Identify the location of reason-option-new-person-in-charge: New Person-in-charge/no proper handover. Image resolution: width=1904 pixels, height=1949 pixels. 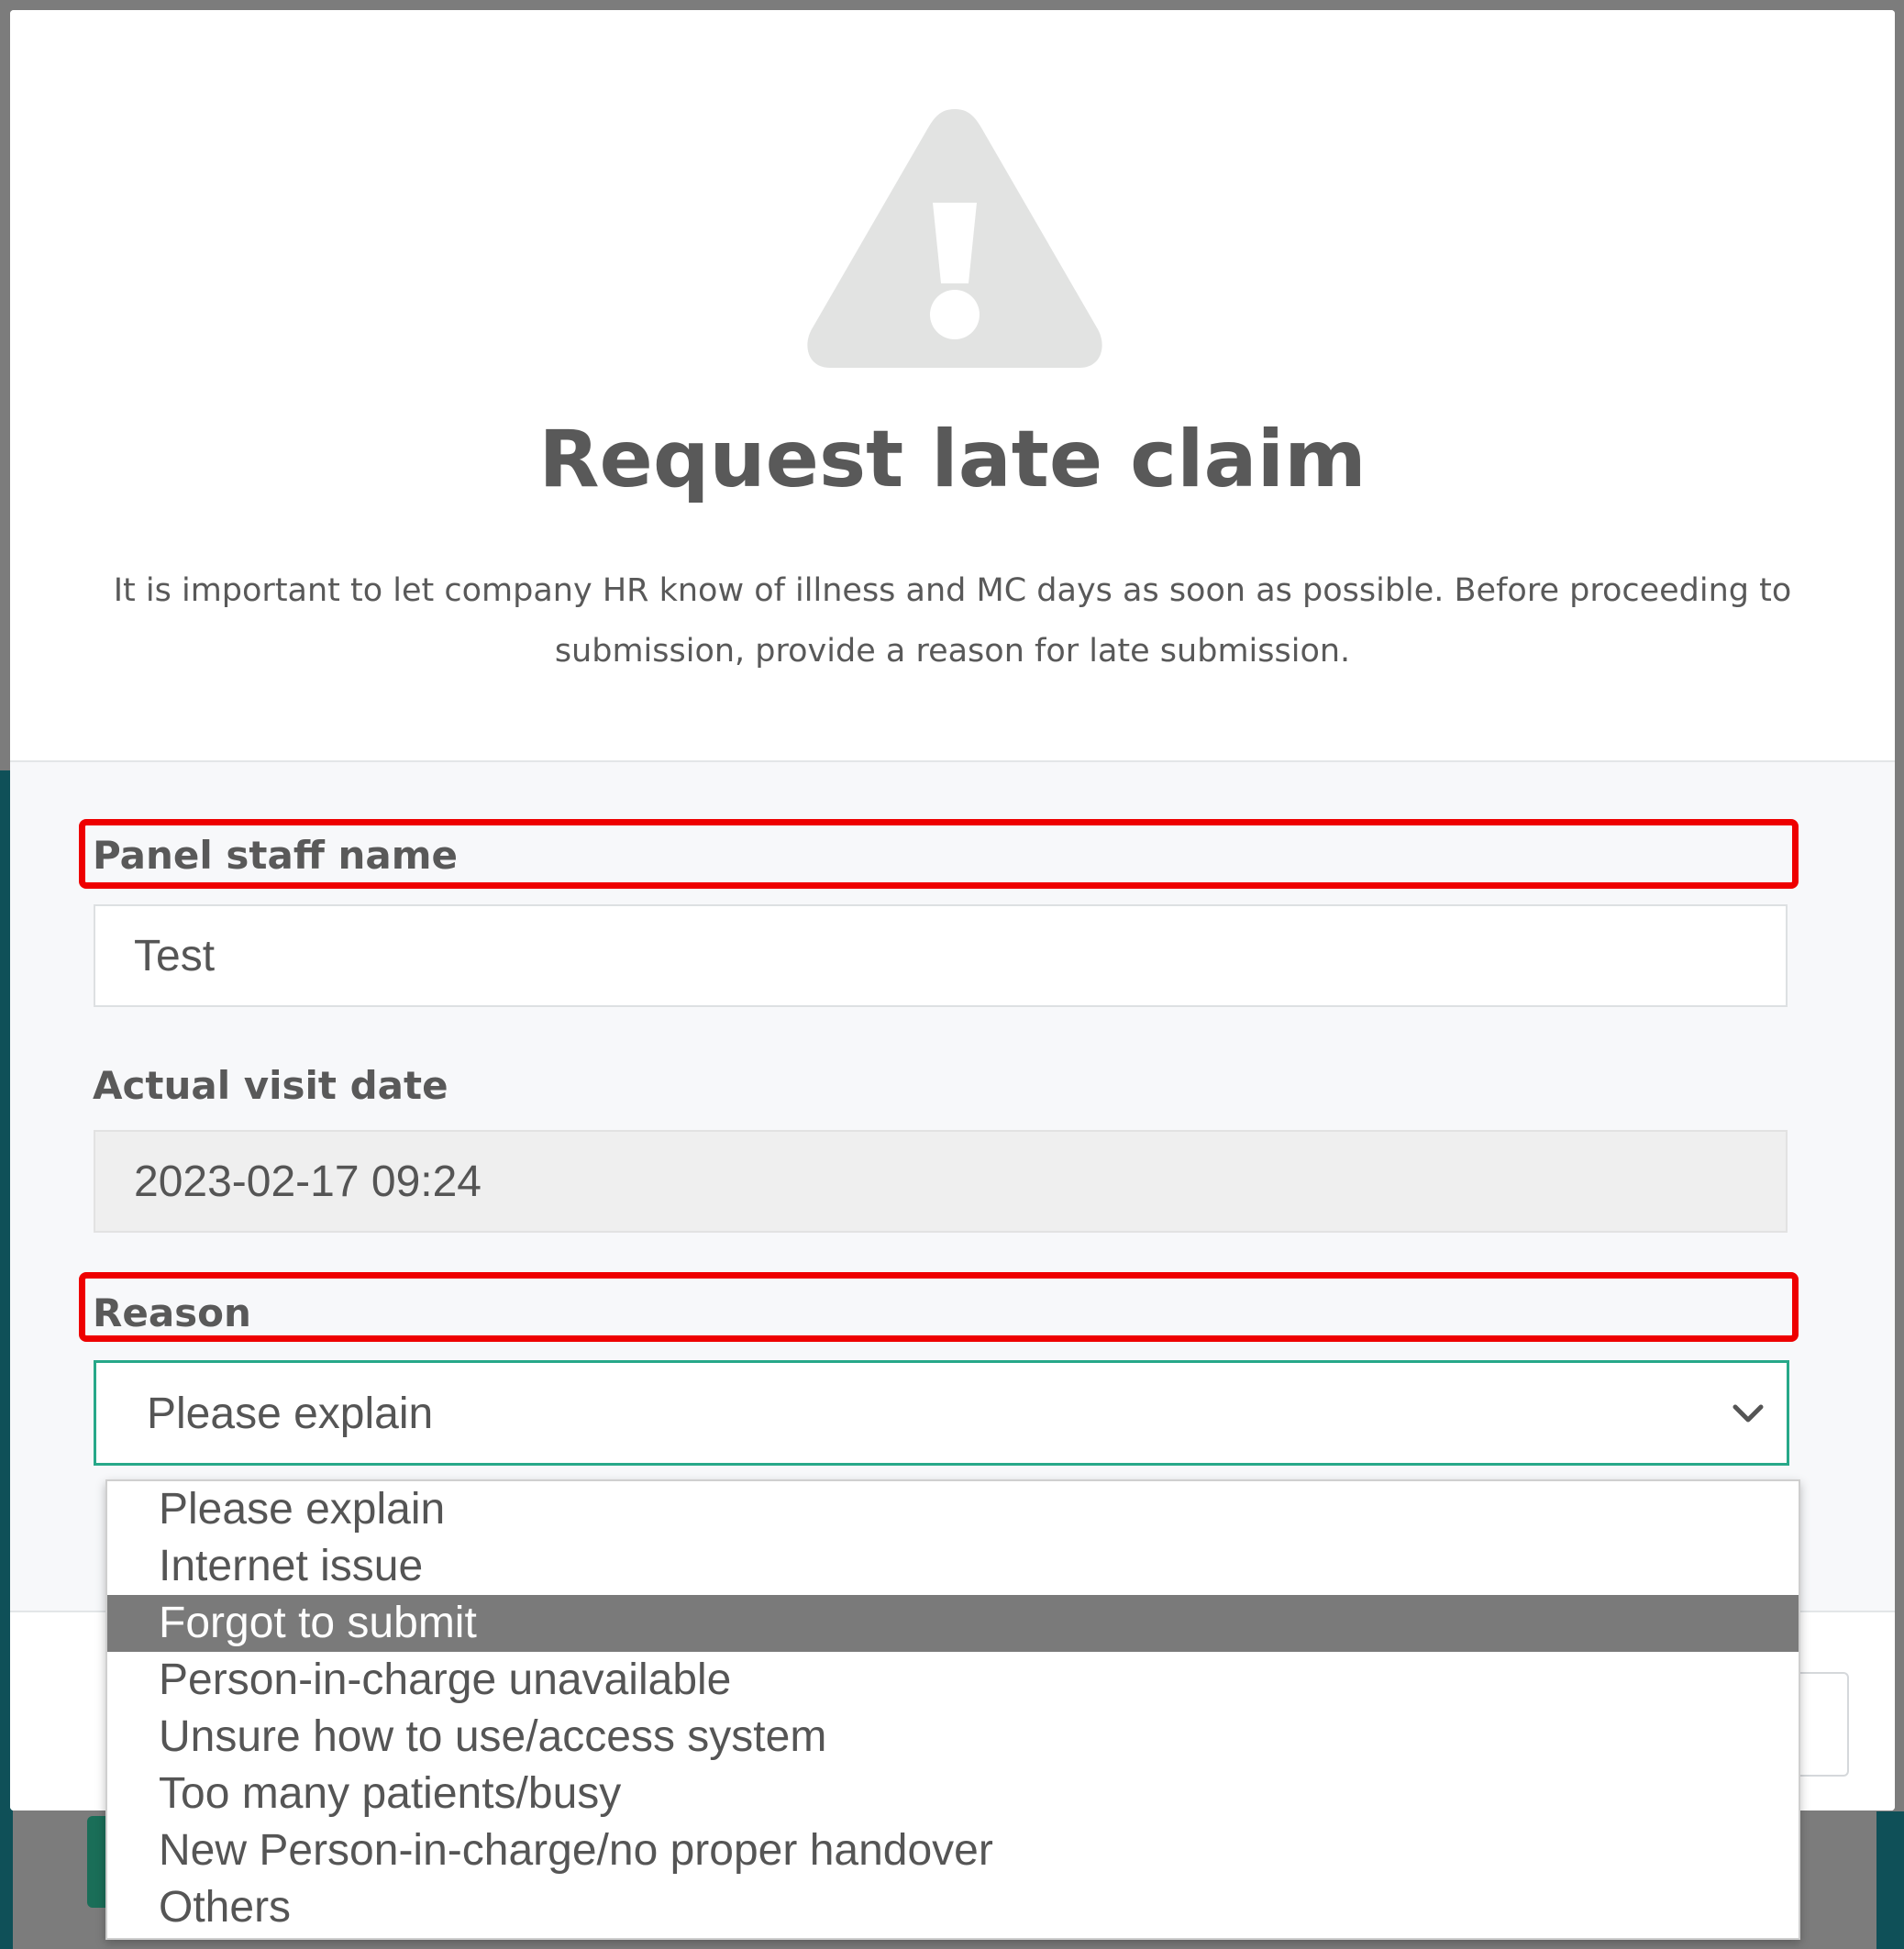
(953, 1850).